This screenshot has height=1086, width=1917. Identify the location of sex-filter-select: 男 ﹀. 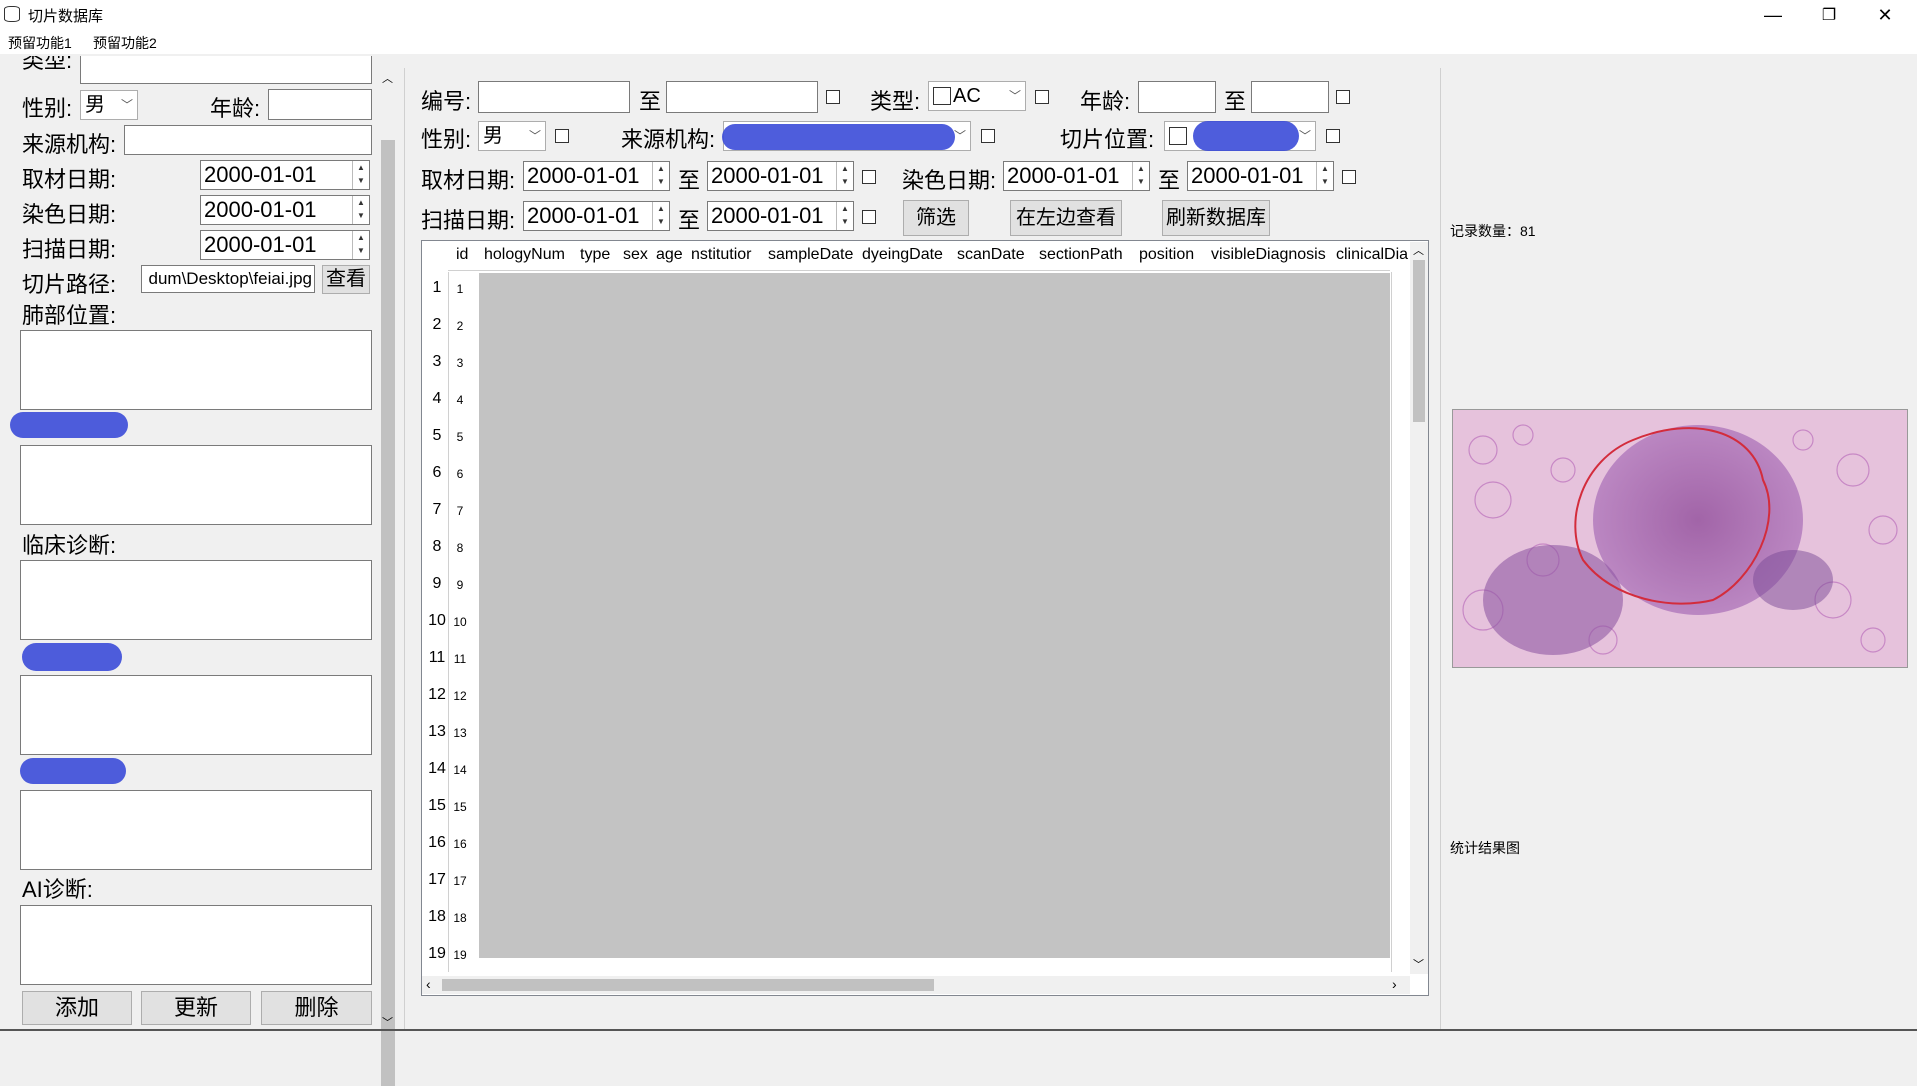
(512, 136).